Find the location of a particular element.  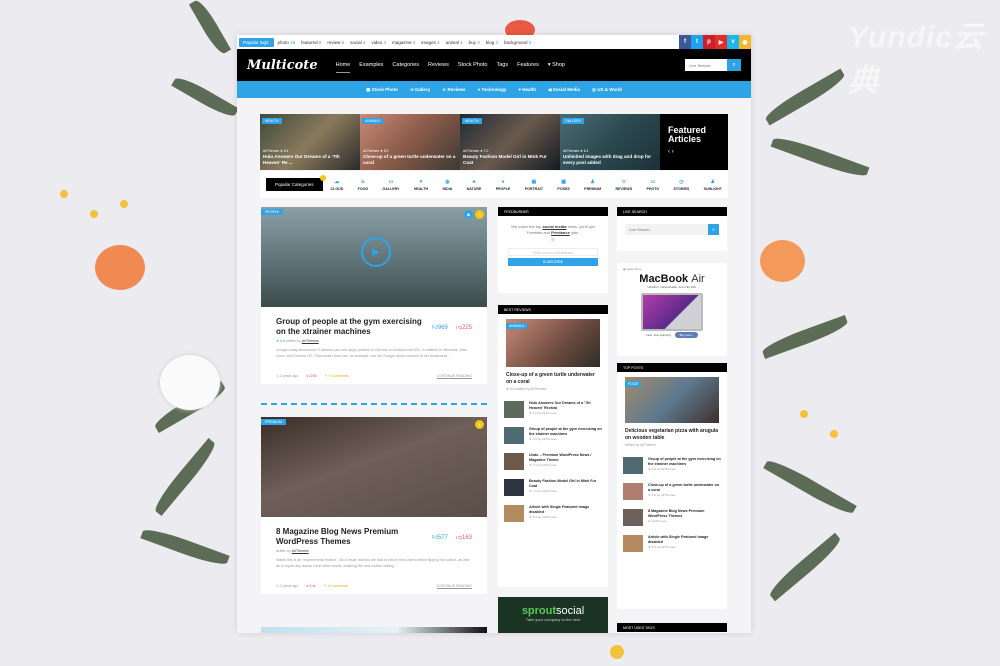

nav-item-categories: Categories is located at coordinates (405, 65).